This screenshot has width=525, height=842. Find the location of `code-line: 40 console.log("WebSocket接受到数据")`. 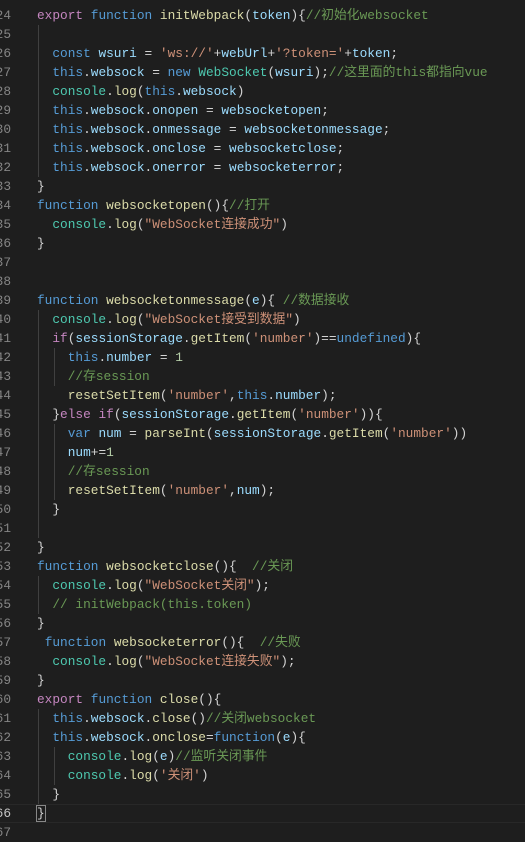

code-line: 40 console.log("WebSocket接受到数据") is located at coordinates (262, 319).